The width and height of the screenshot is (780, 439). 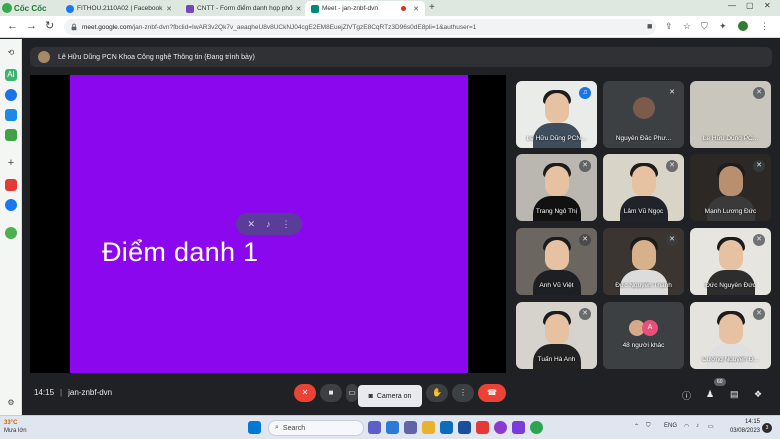 I want to click on chart-app-icon, so click(x=11, y=115).